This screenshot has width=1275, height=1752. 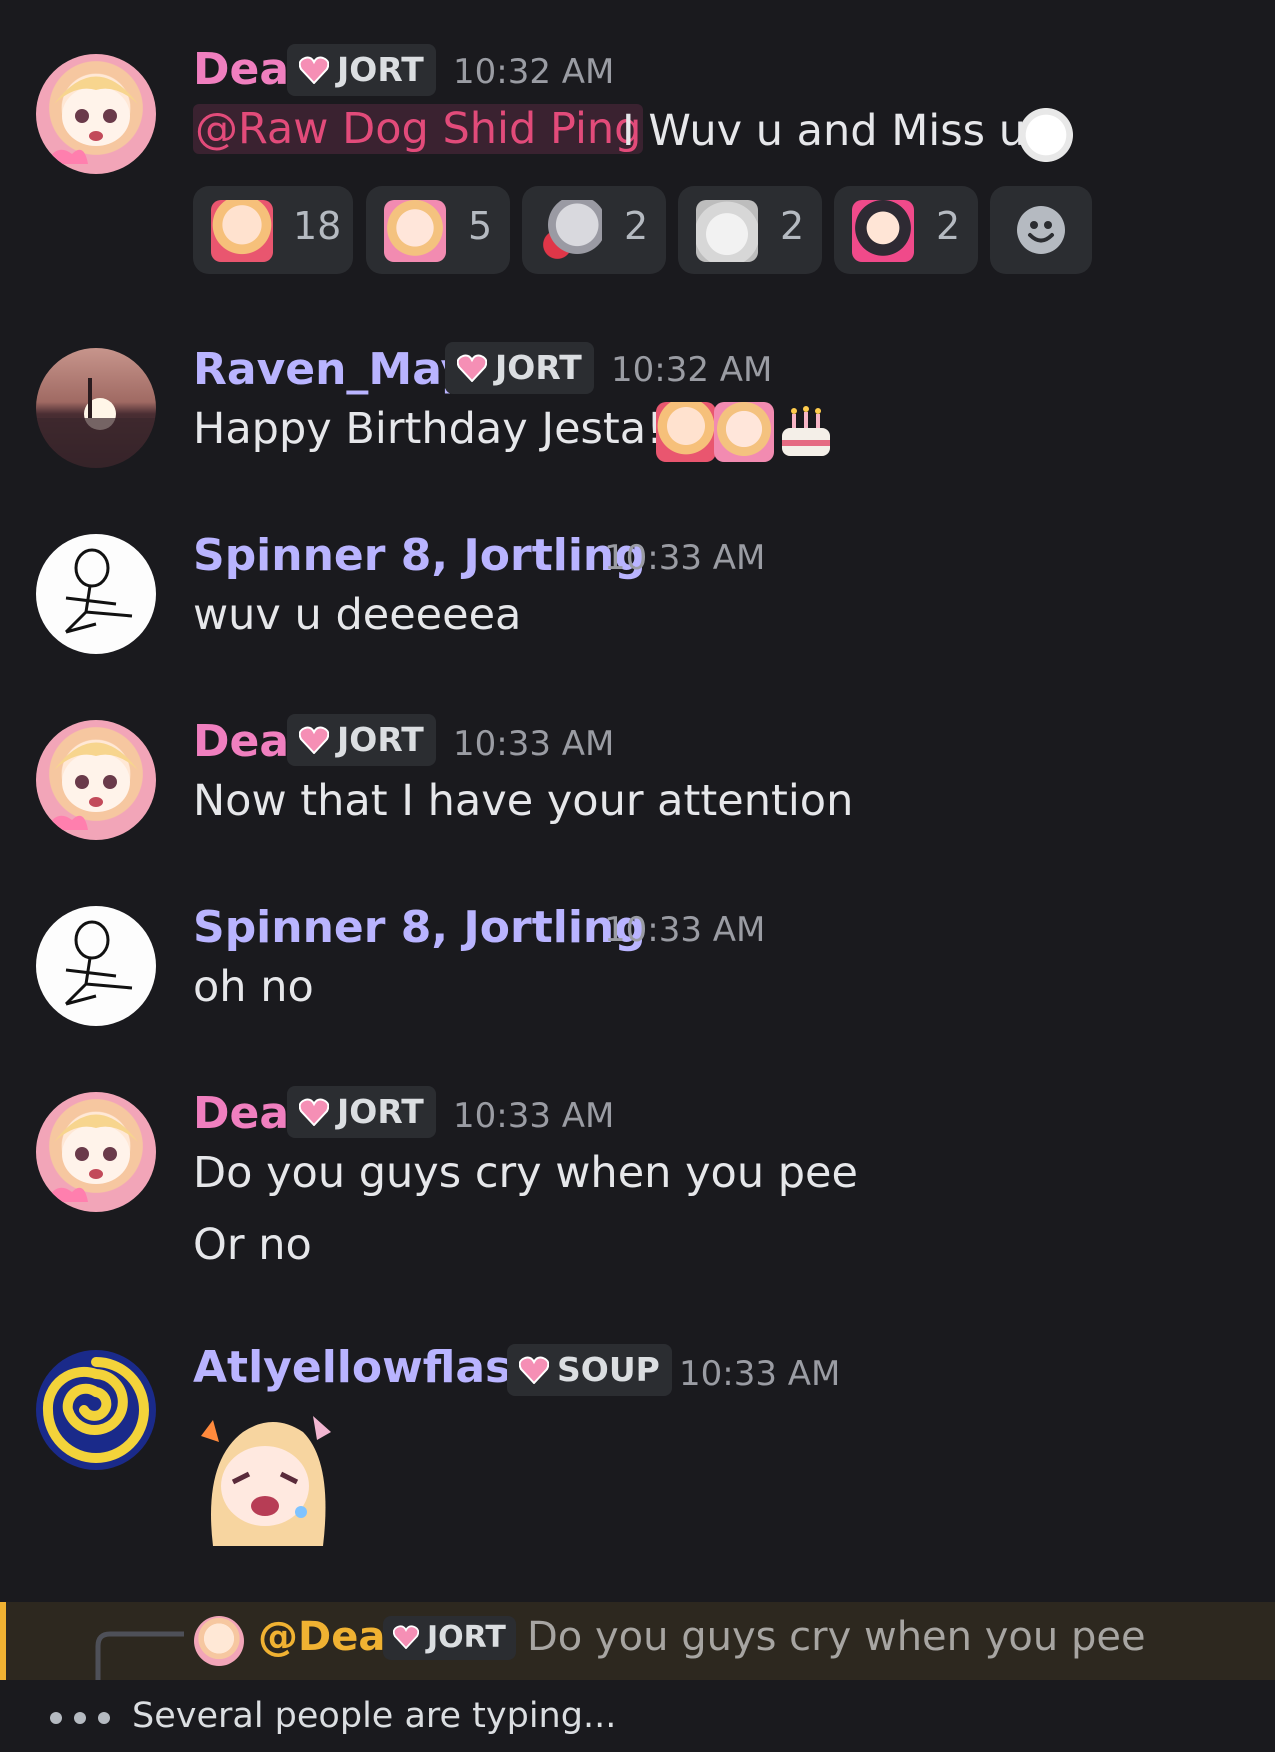 I want to click on message: Spinner 8, Jortling 10:33 AM oh no, so click(x=637, y=963).